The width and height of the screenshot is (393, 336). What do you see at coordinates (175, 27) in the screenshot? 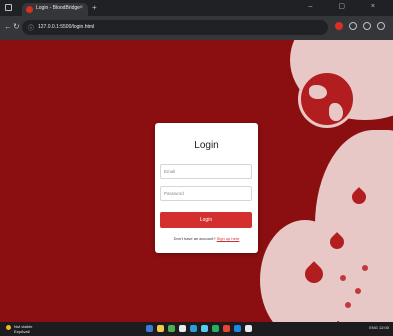
I see `address-bar: ⓘ 127.0.0.1:5500/login.html` at bounding box center [175, 27].